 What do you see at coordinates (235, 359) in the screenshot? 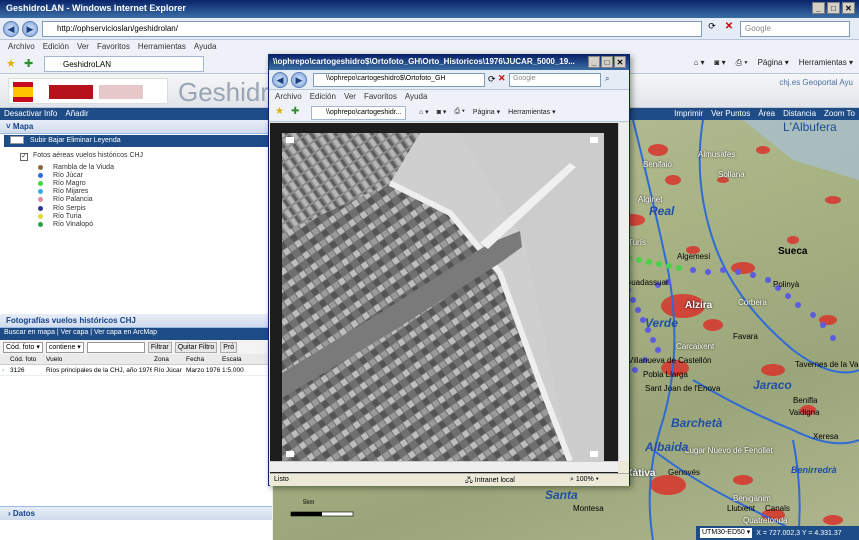
I see `column-header-scale: Escala` at bounding box center [235, 359].